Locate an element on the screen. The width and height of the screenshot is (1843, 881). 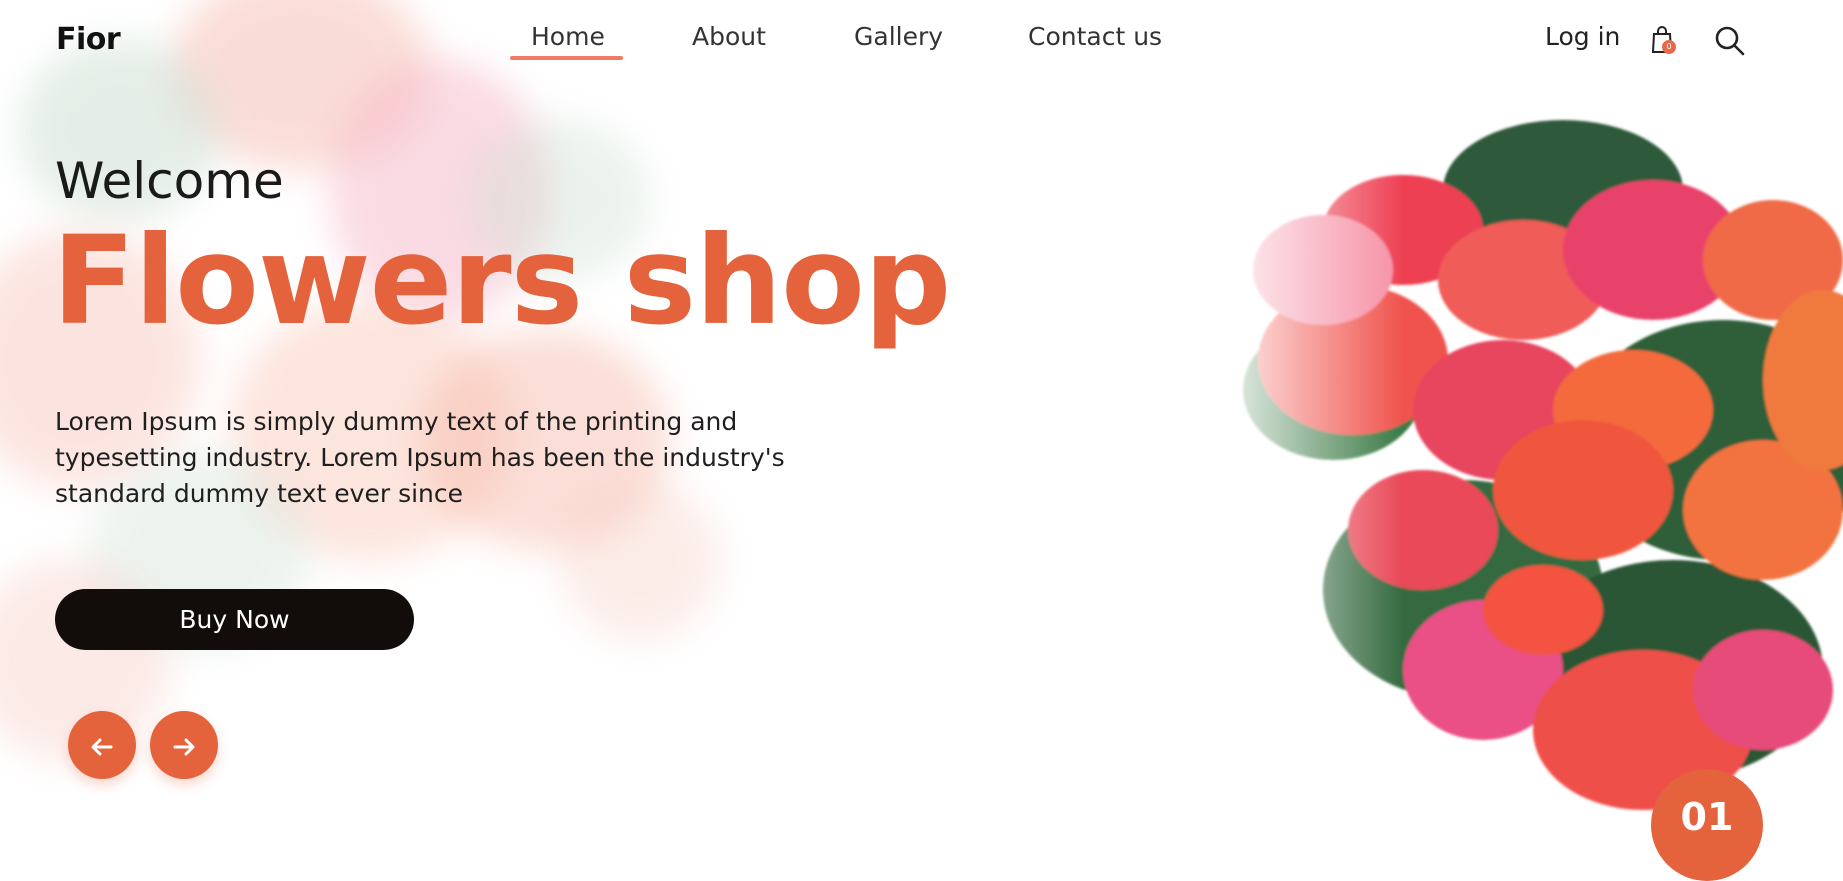
login-link: Log in is located at coordinates (1582, 36).